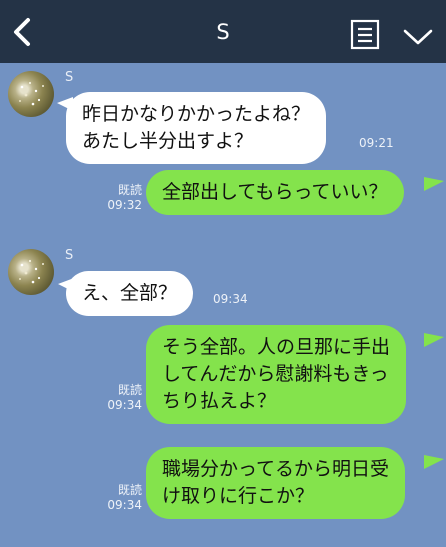  Describe the element at coordinates (196, 128) in the screenshot. I see `incoming-message-bubble: 昨日かなりかかったよね？ あたし半分出すよ？` at that location.